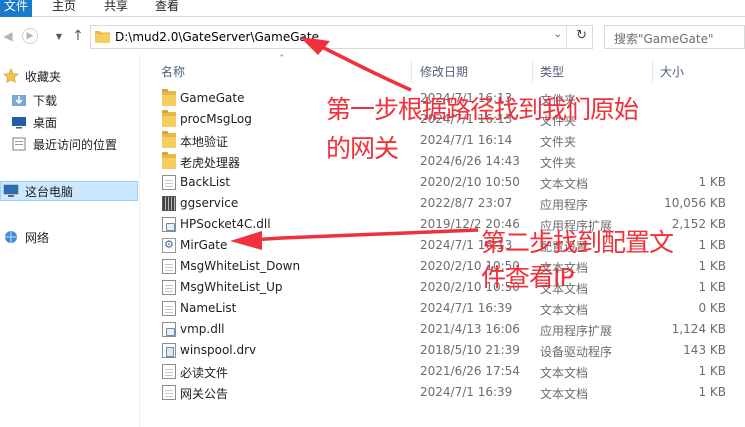 The width and height of the screenshot is (745, 427). I want to click on file-row: ggservice 2022/8/7 23:07 应用程序 10,056 KB, so click(450, 203).